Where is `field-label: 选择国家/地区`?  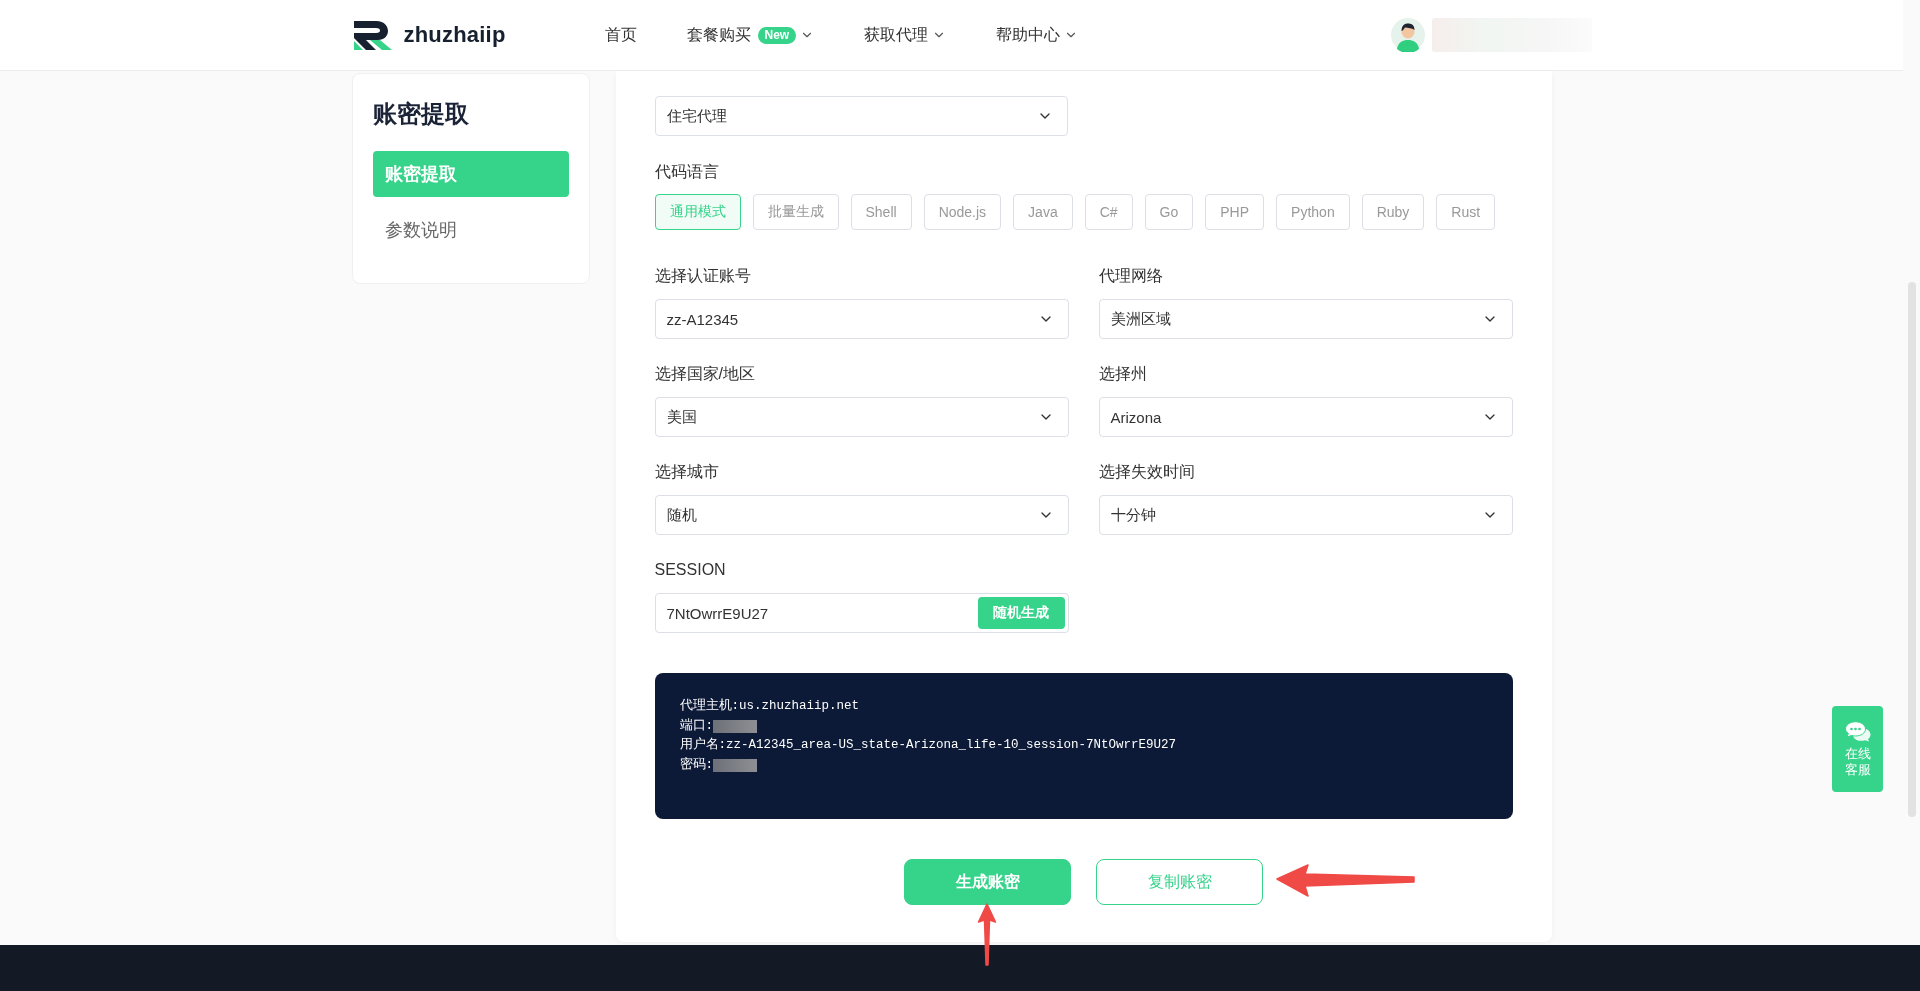 field-label: 选择国家/地区 is located at coordinates (705, 374).